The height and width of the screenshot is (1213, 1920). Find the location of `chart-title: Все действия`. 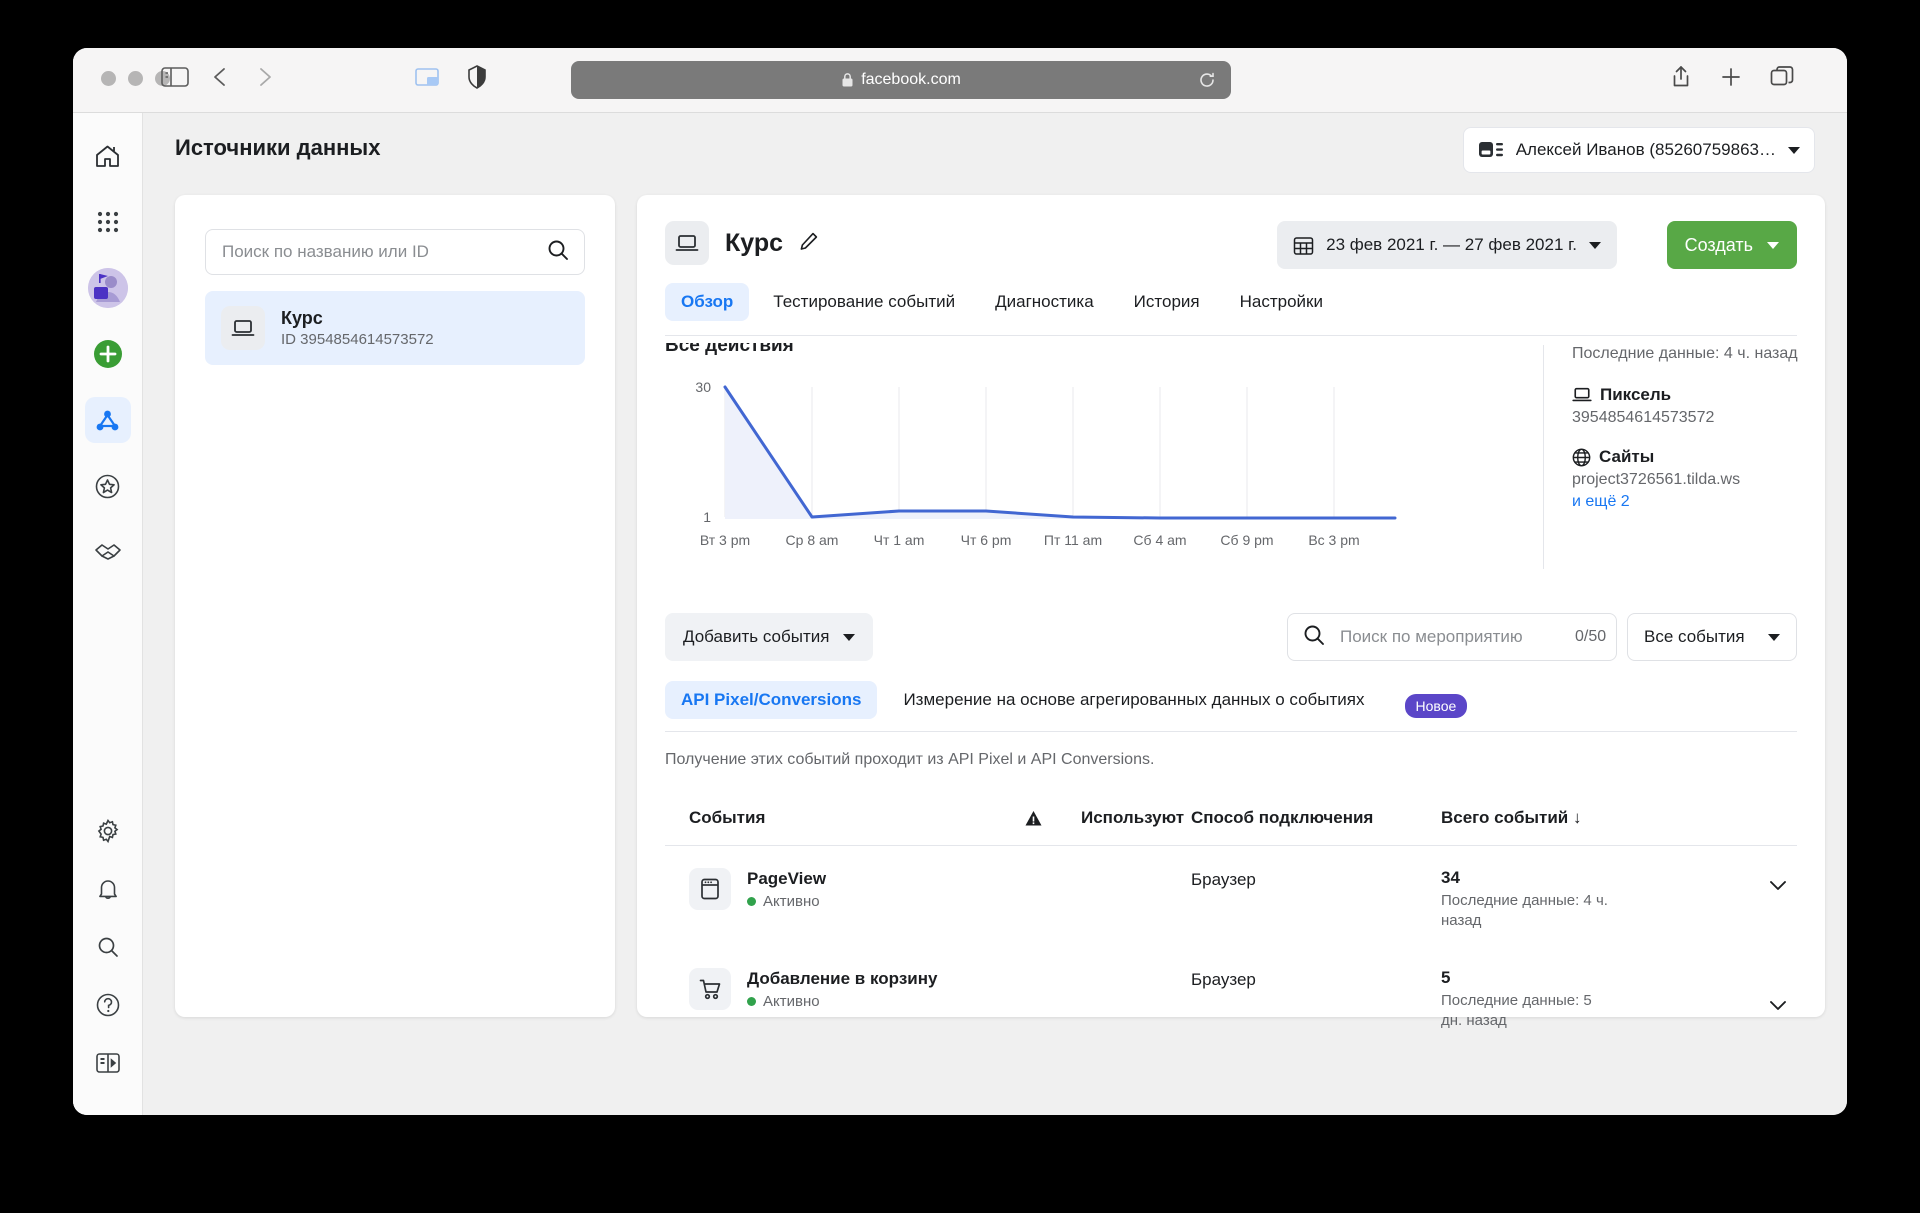

chart-title: Все действия is located at coordinates (729, 349).